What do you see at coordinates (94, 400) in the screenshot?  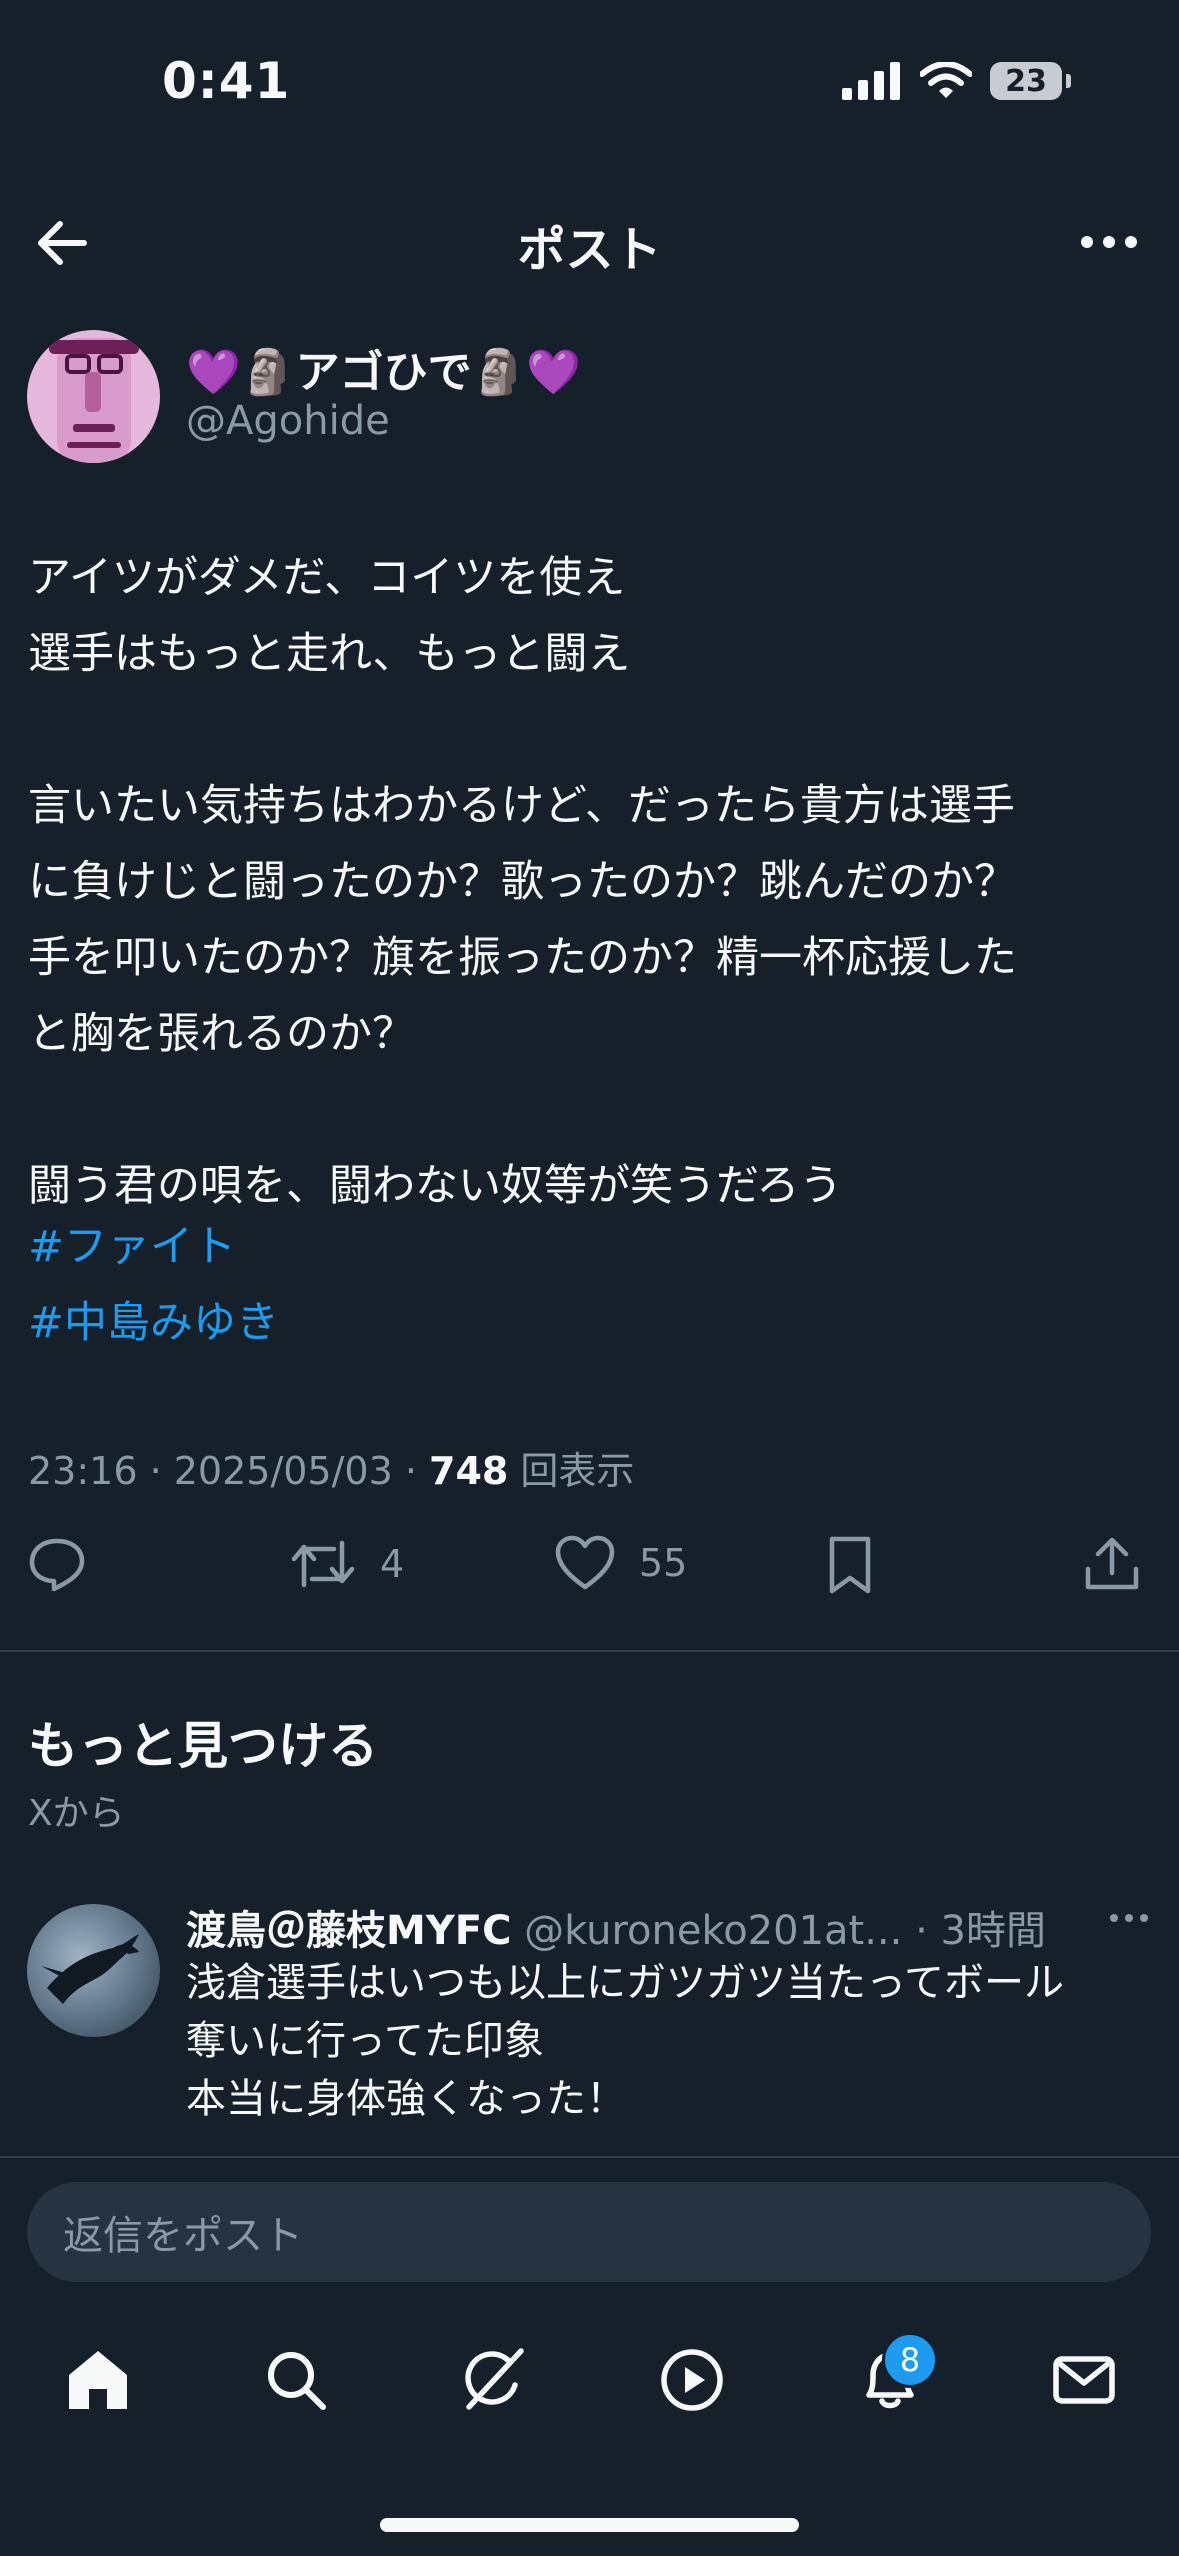 I see `moai-avatar-icon` at bounding box center [94, 400].